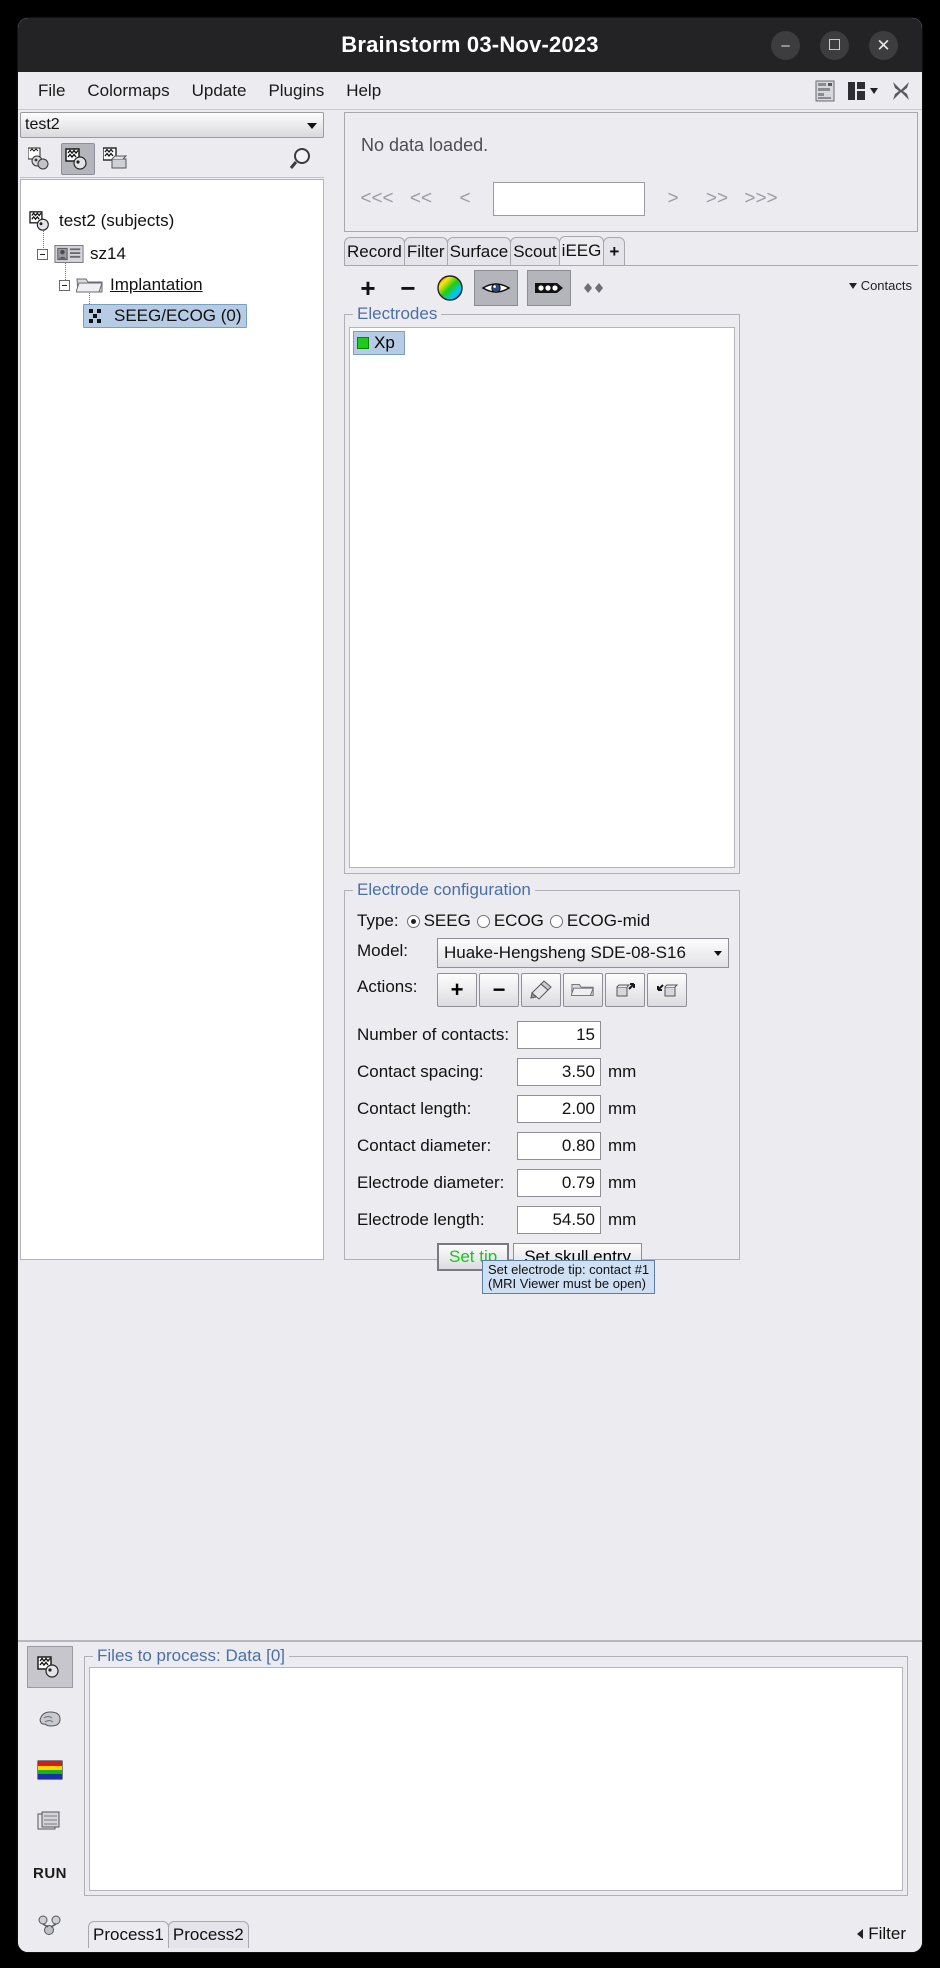 The width and height of the screenshot is (940, 1968). Describe the element at coordinates (857, 91) in the screenshot. I see `layout-grid-icon` at that location.